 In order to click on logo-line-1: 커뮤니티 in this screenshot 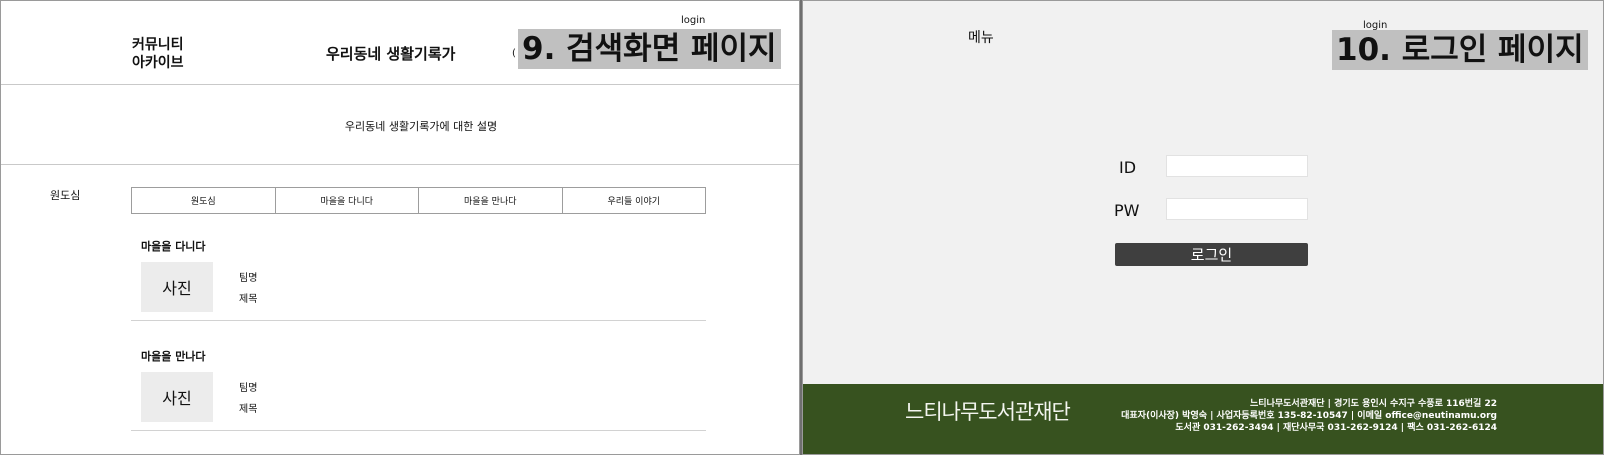, I will do `click(158, 45)`.